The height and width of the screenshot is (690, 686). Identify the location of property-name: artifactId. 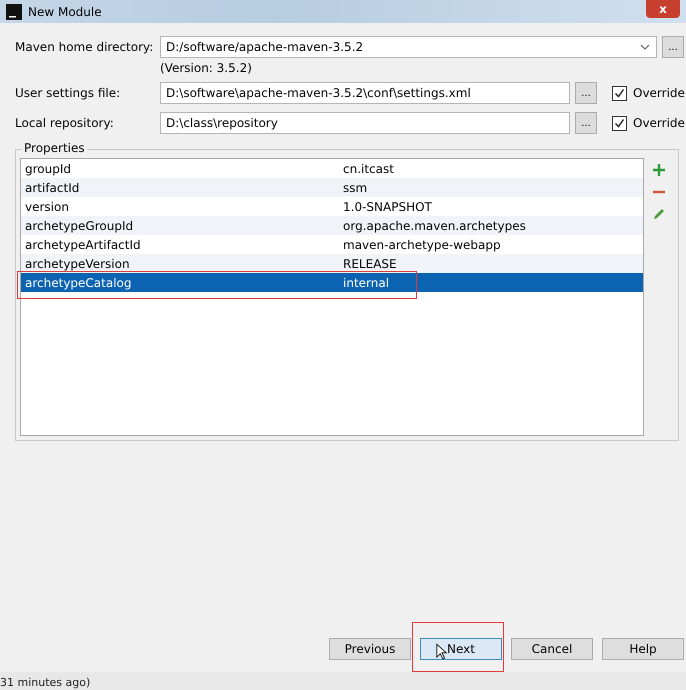
(52, 187).